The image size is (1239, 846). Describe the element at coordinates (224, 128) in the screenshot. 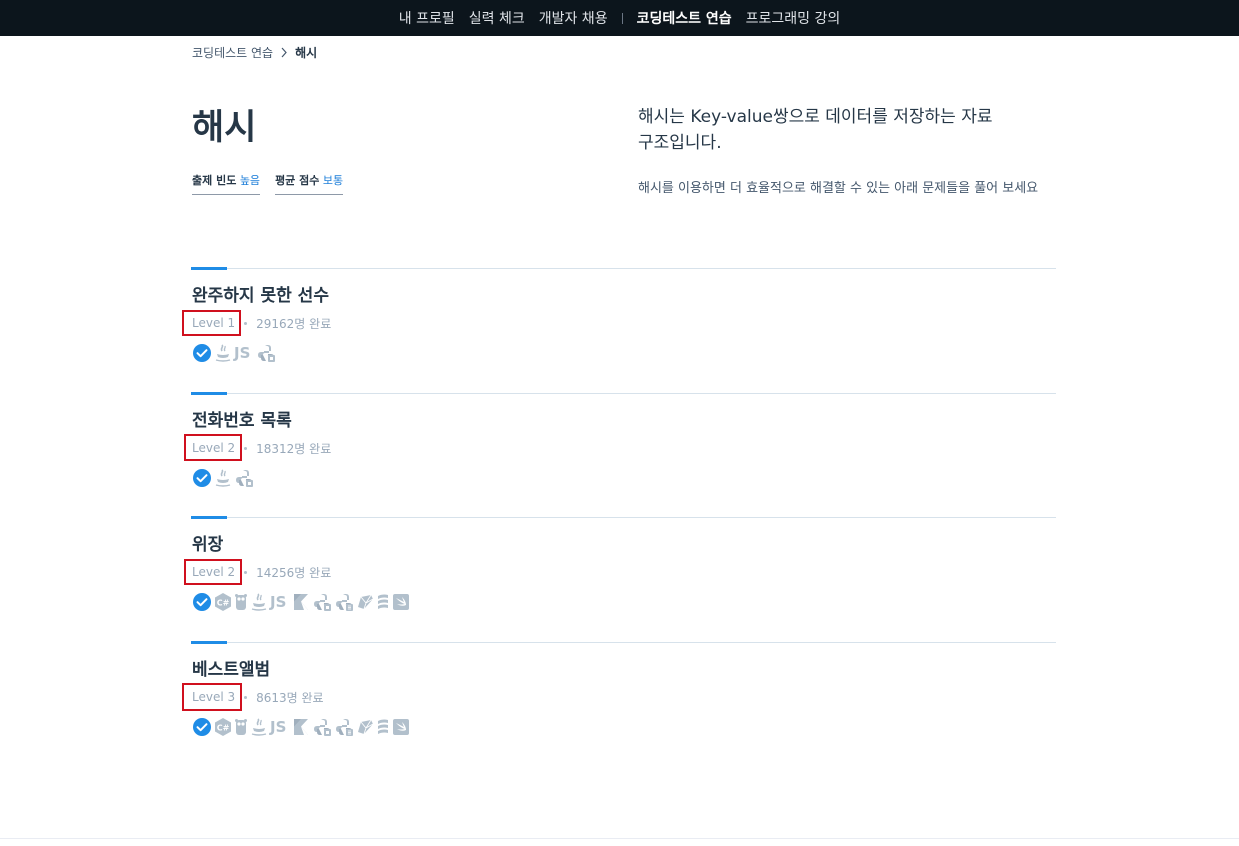

I see `page-title: 해시` at that location.